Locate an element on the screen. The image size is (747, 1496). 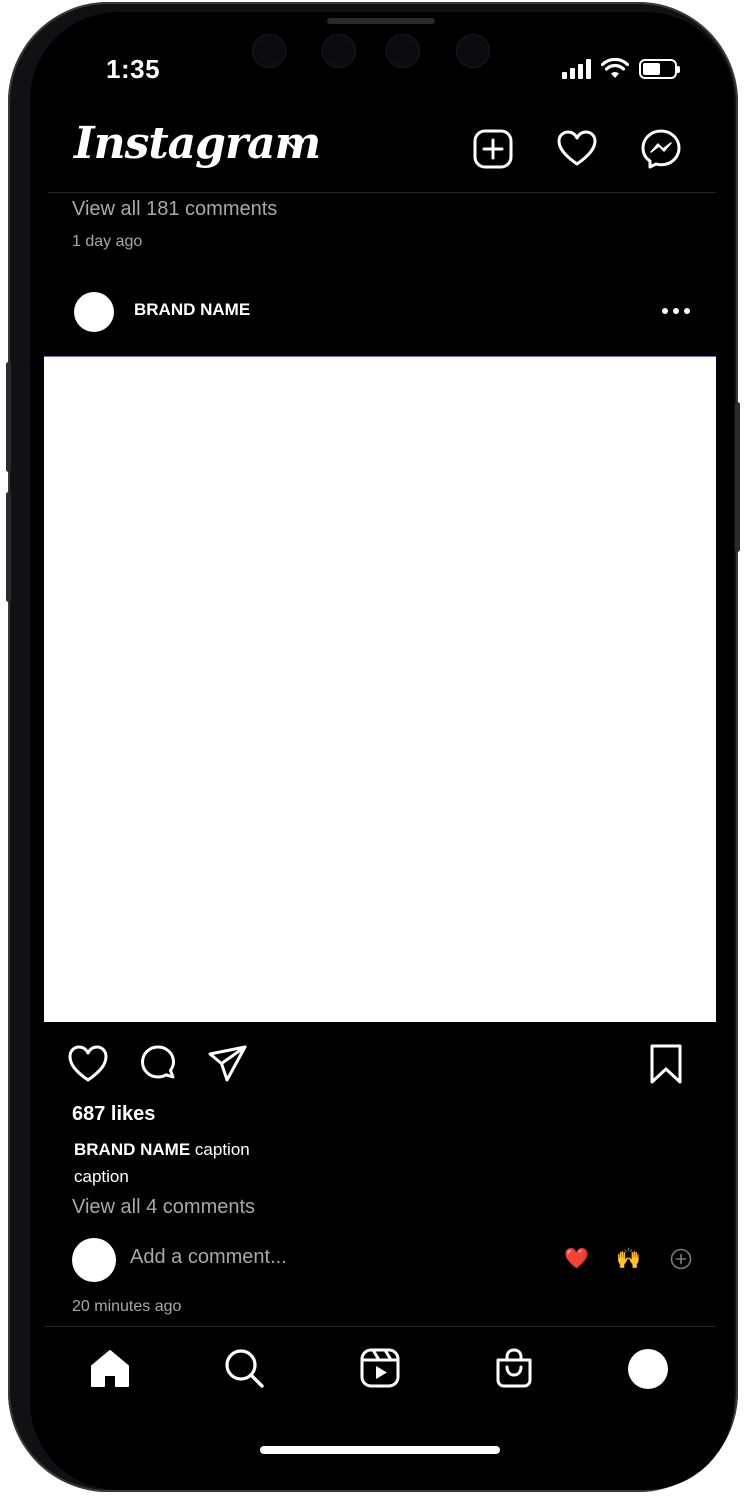
app-header: Instagram is located at coordinates (382, 152).